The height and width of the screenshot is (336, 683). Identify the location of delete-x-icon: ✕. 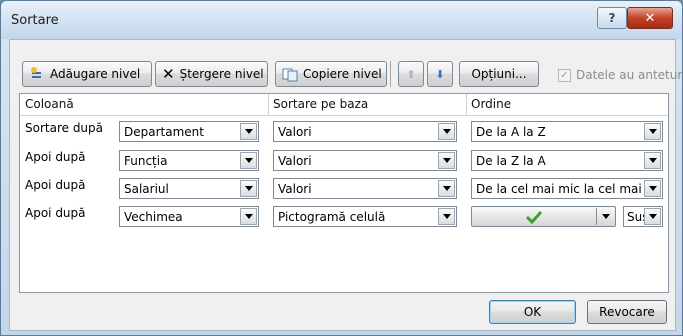
(168, 74).